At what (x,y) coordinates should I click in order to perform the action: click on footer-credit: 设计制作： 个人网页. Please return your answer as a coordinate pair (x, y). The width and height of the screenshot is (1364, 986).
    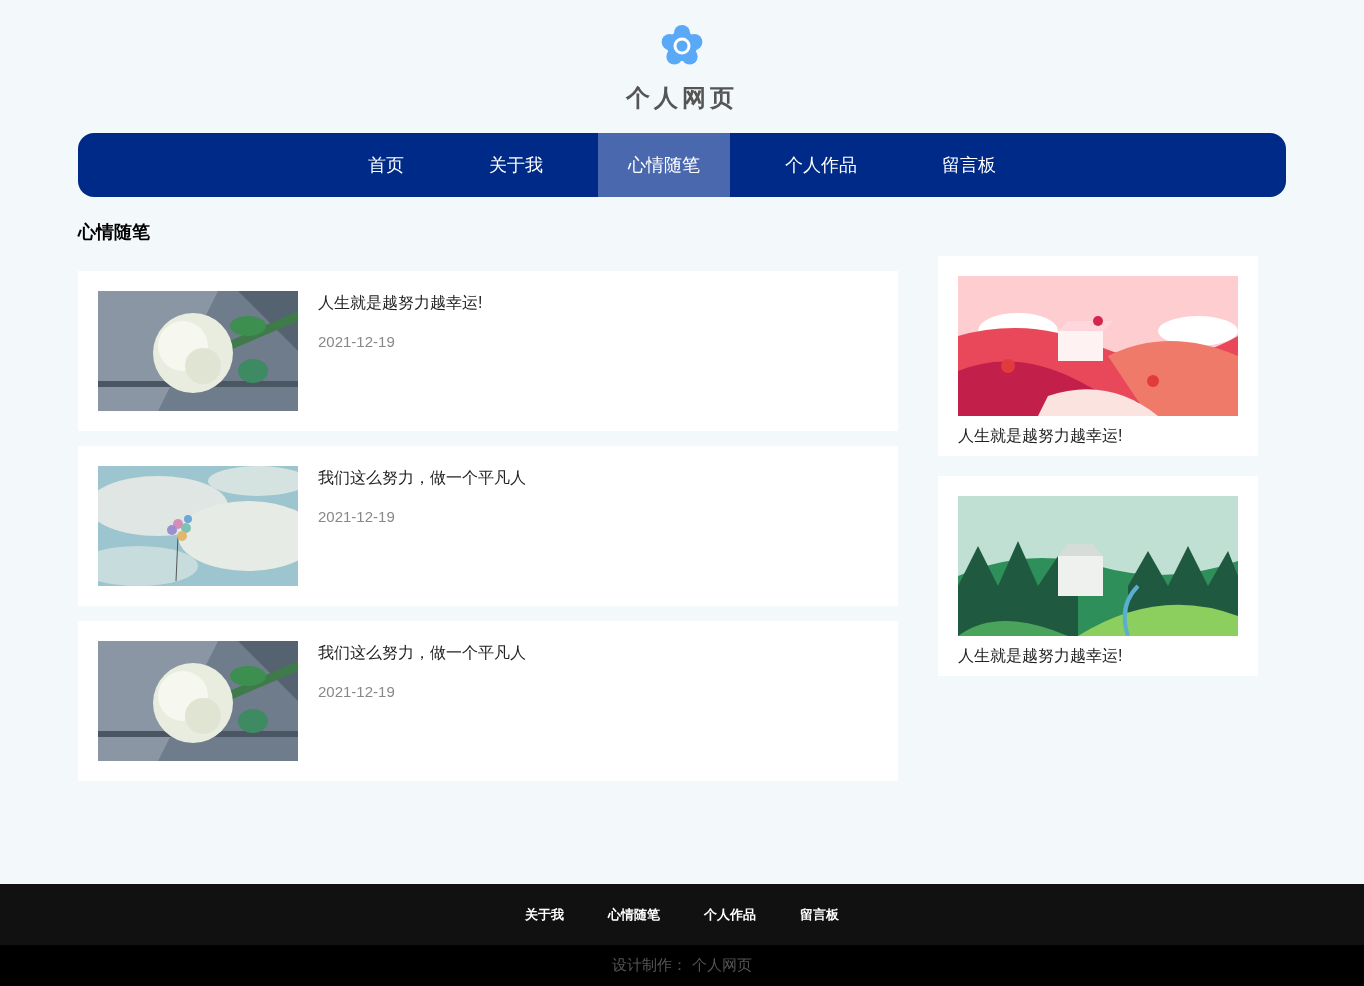
    Looking at the image, I should click on (682, 965).